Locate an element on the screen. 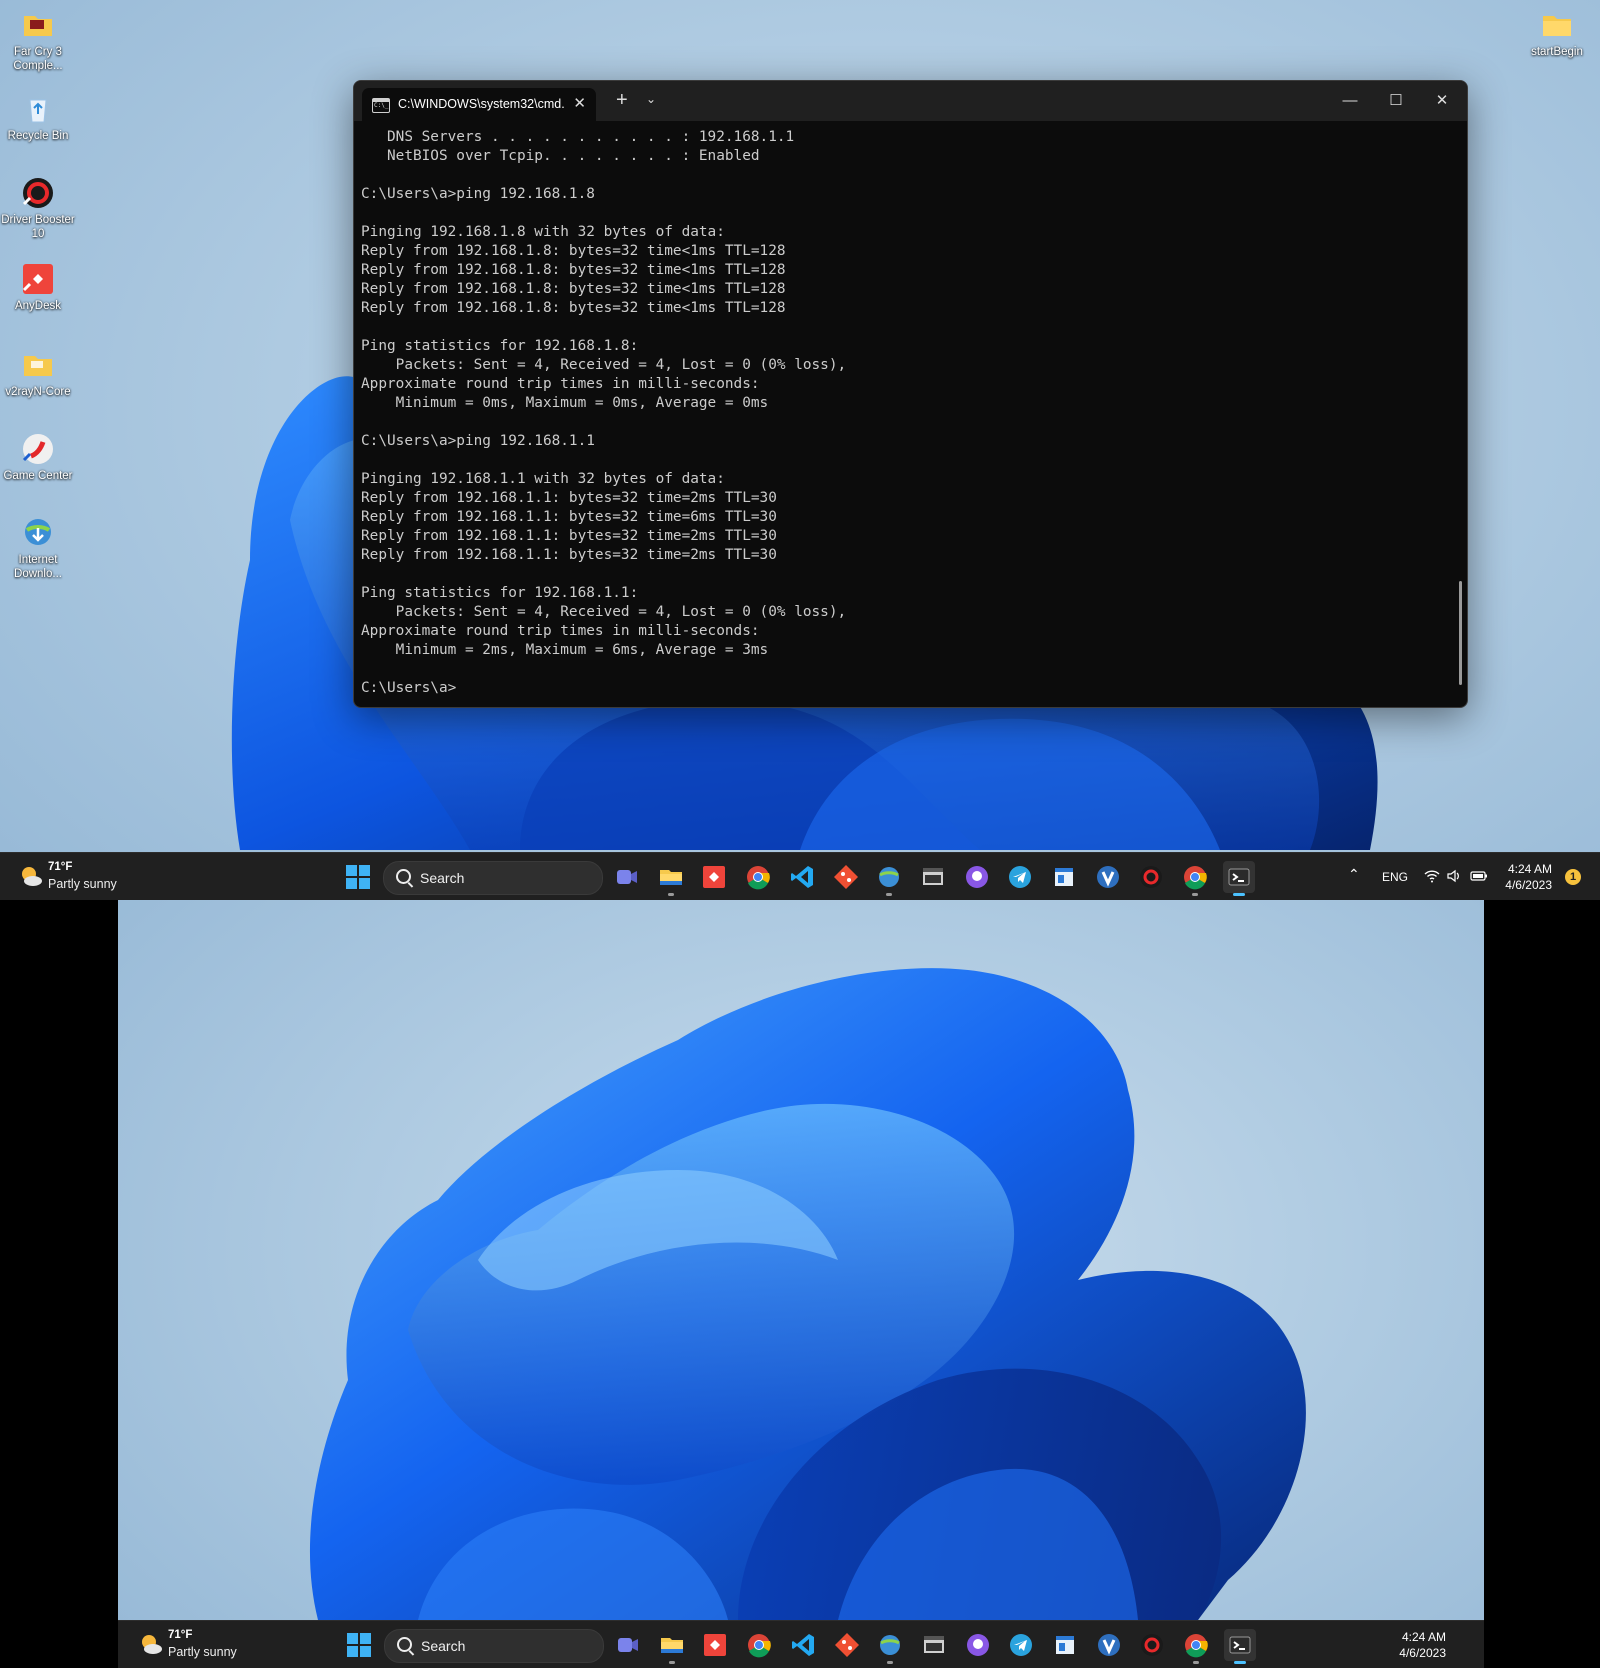 The image size is (1600, 1668). close-tab-icon: ✕ is located at coordinates (579, 103).